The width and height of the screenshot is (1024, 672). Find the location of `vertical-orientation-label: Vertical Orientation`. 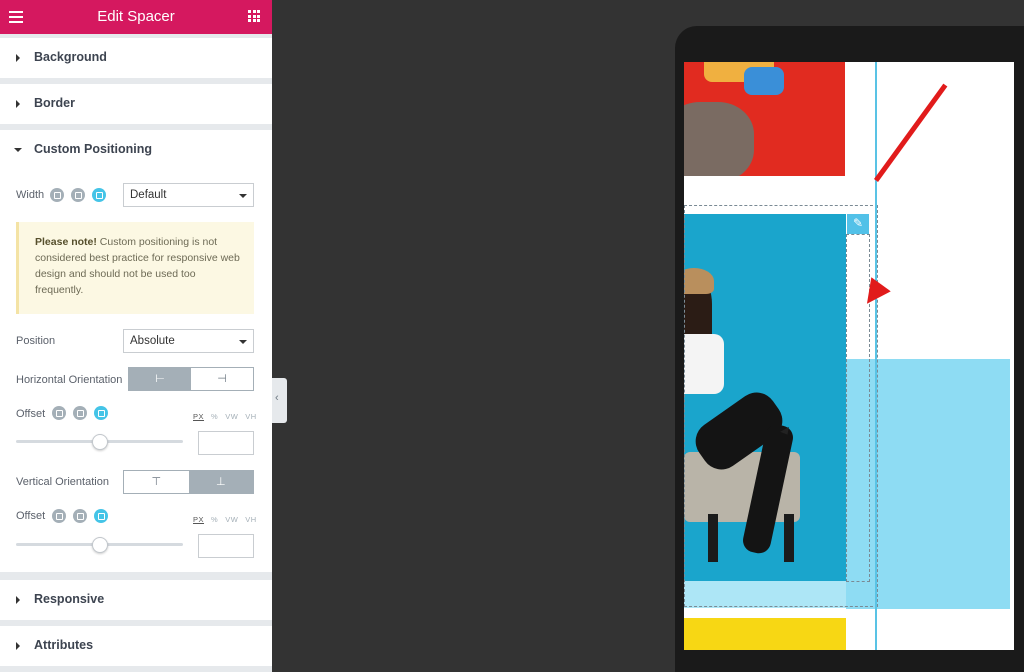

vertical-orientation-label: Vertical Orientation is located at coordinates (62, 482).